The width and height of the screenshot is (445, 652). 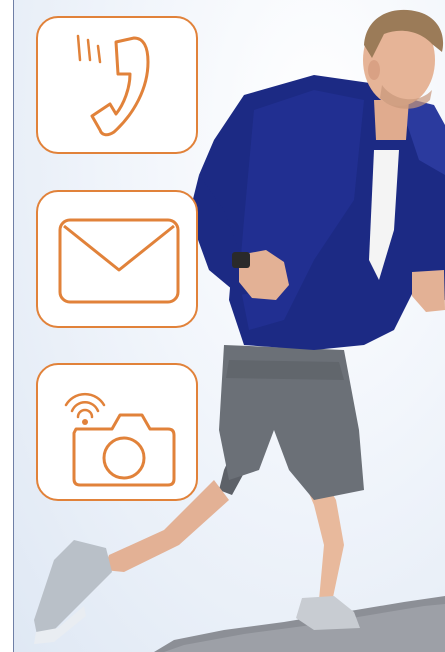 I want to click on phone-call-button, so click(x=117, y=85).